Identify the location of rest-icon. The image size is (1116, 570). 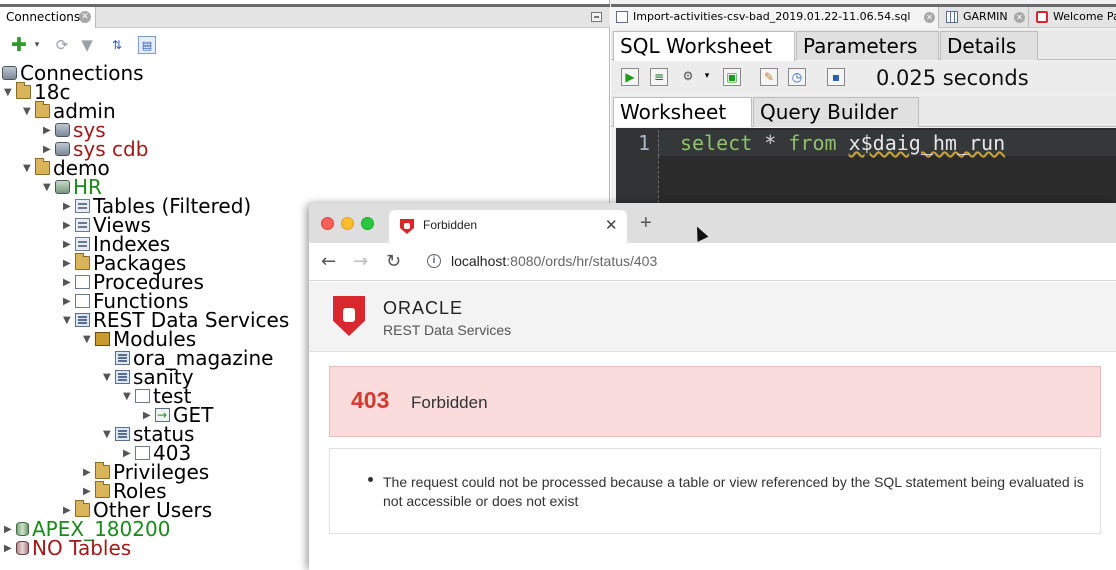
(82, 320).